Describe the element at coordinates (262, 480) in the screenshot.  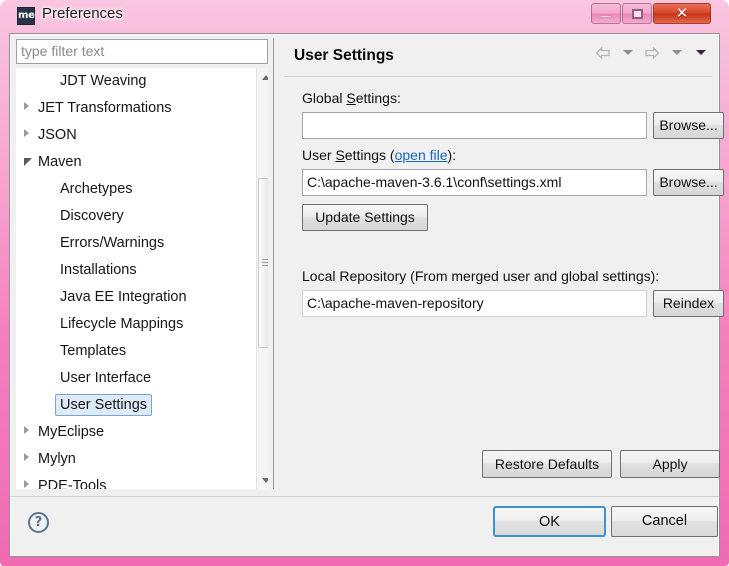
I see `scroll-down-arrow-icon` at that location.